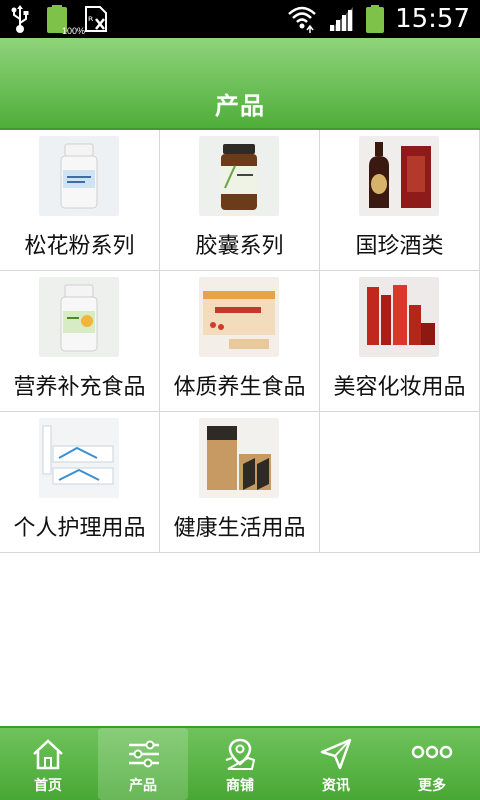  What do you see at coordinates (240, 786) in the screenshot?
I see `nav-label: 商铺` at bounding box center [240, 786].